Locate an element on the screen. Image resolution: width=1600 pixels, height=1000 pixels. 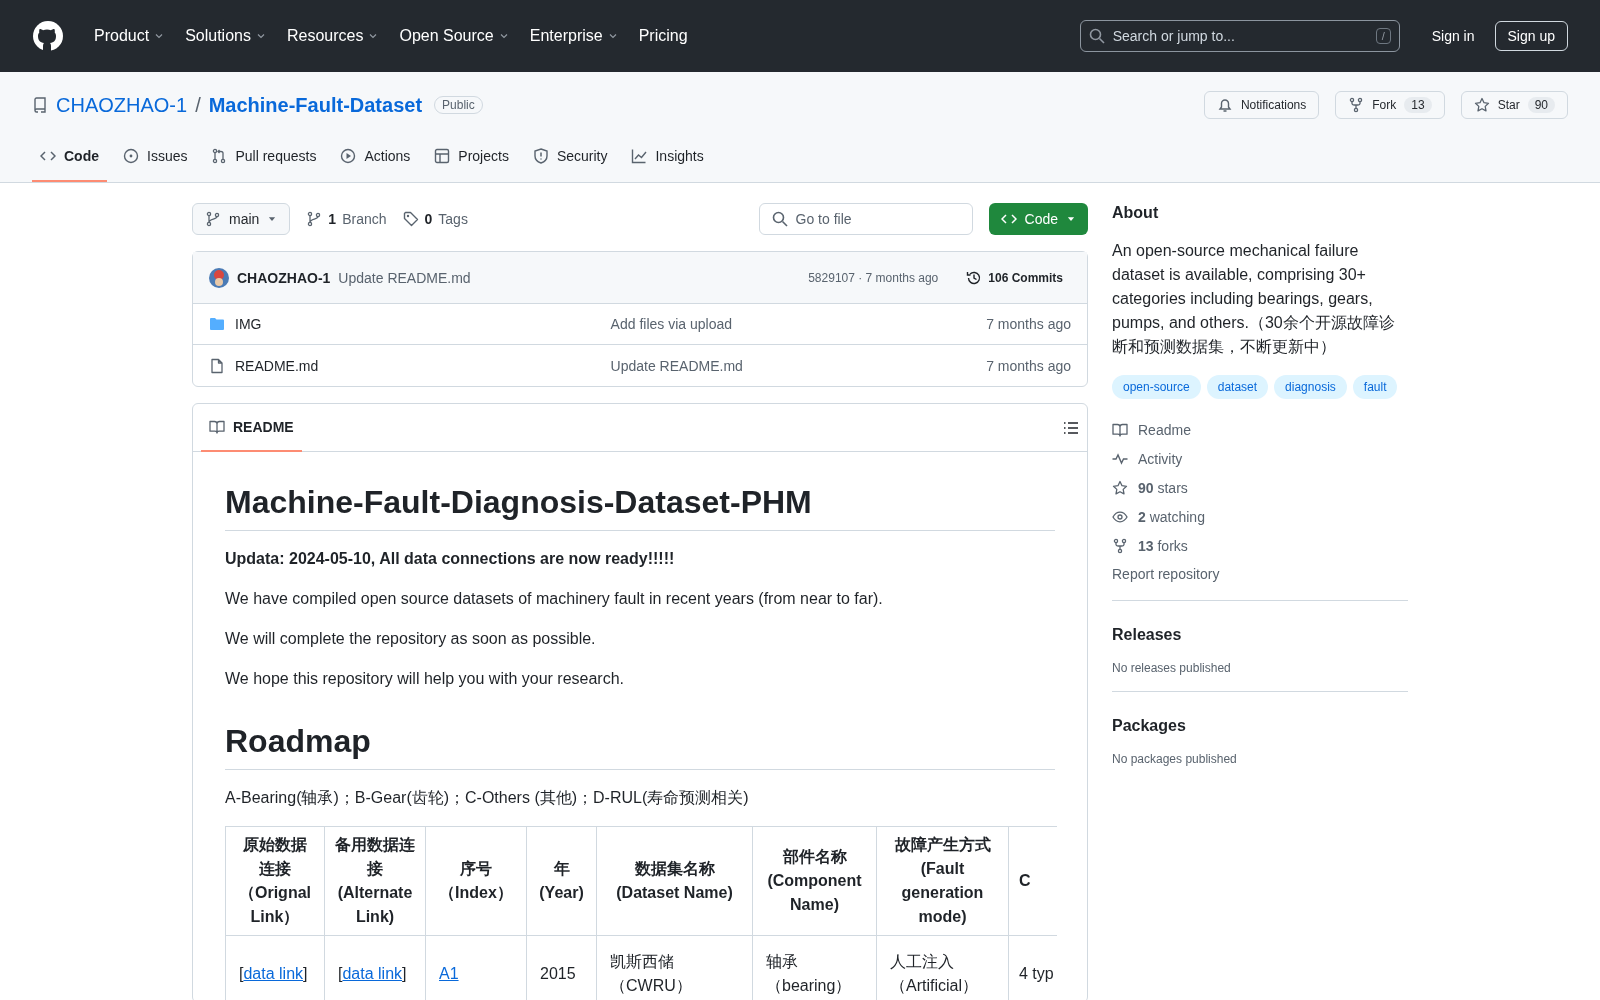
commit-hash-time: 5829107 · 7 months ago is located at coordinates (873, 277).